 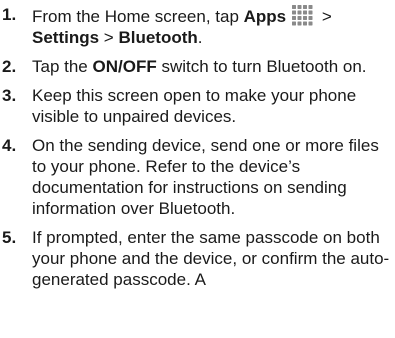 What do you see at coordinates (124, 66) in the screenshot?
I see `on-off-label: ON/OFF` at bounding box center [124, 66].